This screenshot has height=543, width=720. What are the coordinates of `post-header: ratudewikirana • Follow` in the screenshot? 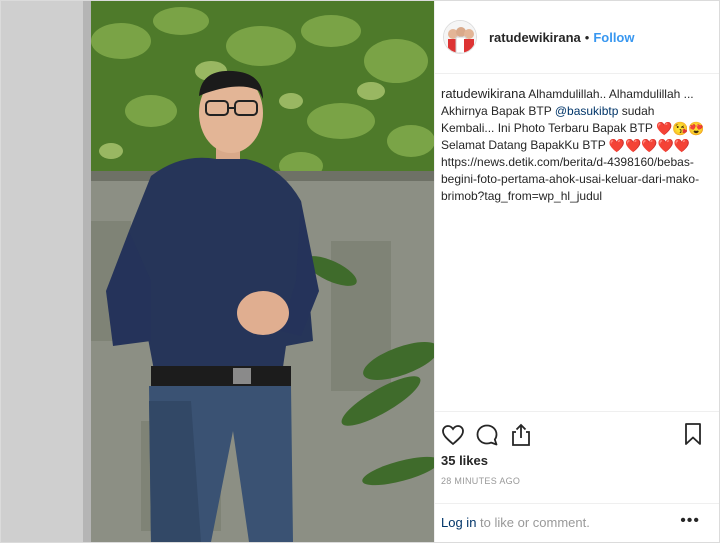 It's located at (577, 37).